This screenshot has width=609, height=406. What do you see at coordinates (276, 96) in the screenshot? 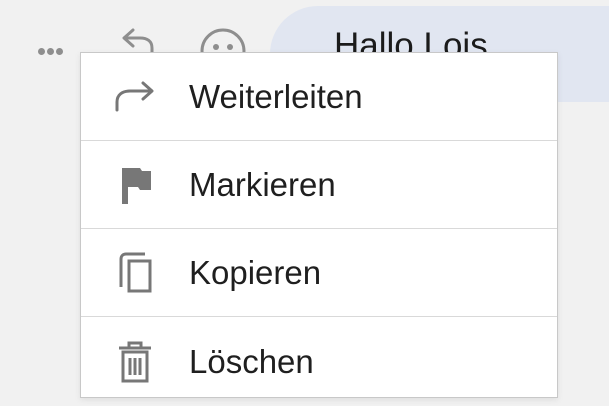
I see `menu-item-label: Weiterleiten` at bounding box center [276, 96].